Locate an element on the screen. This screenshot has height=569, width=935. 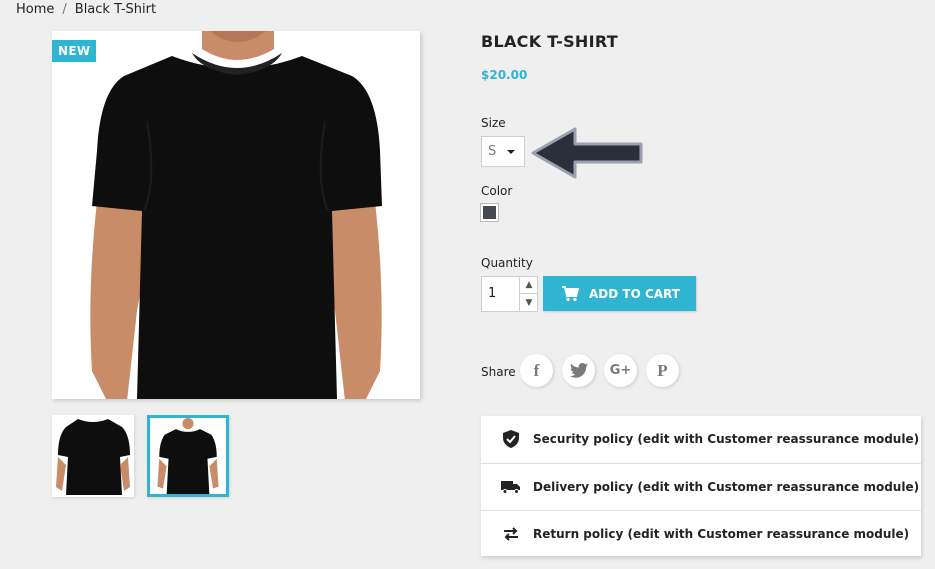
pinterest-share-button: P is located at coordinates (662, 370).